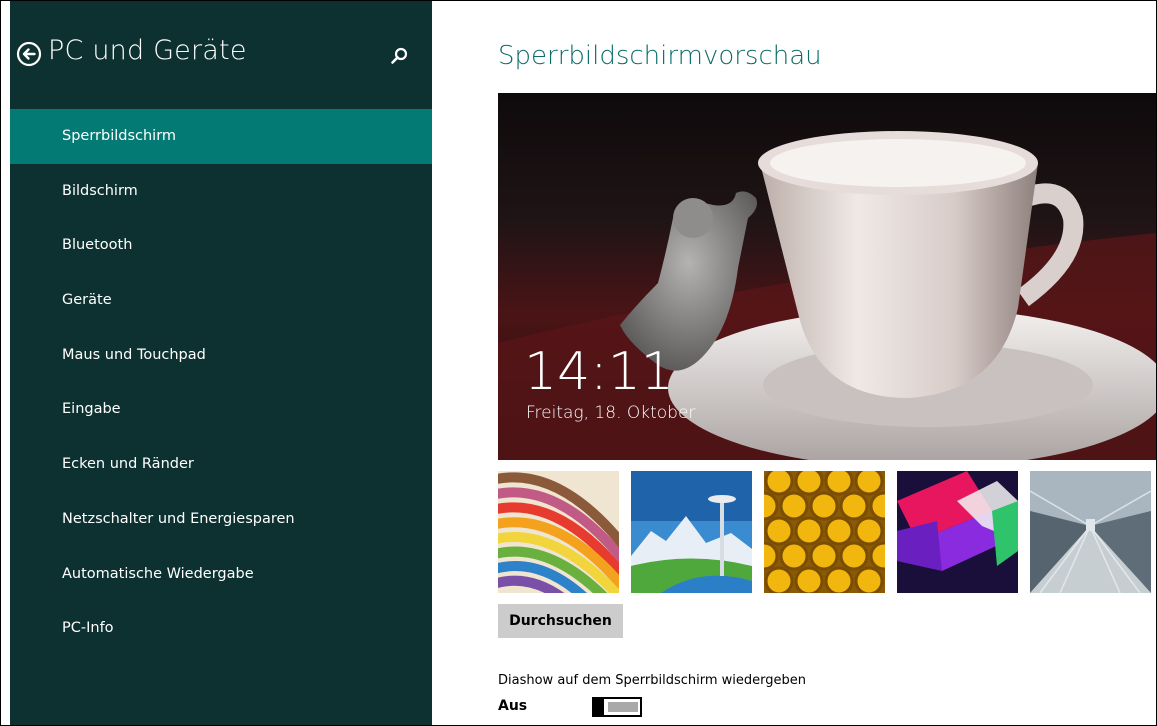  What do you see at coordinates (660, 56) in the screenshot?
I see `section-title: Sperrbildschirmvorschau` at bounding box center [660, 56].